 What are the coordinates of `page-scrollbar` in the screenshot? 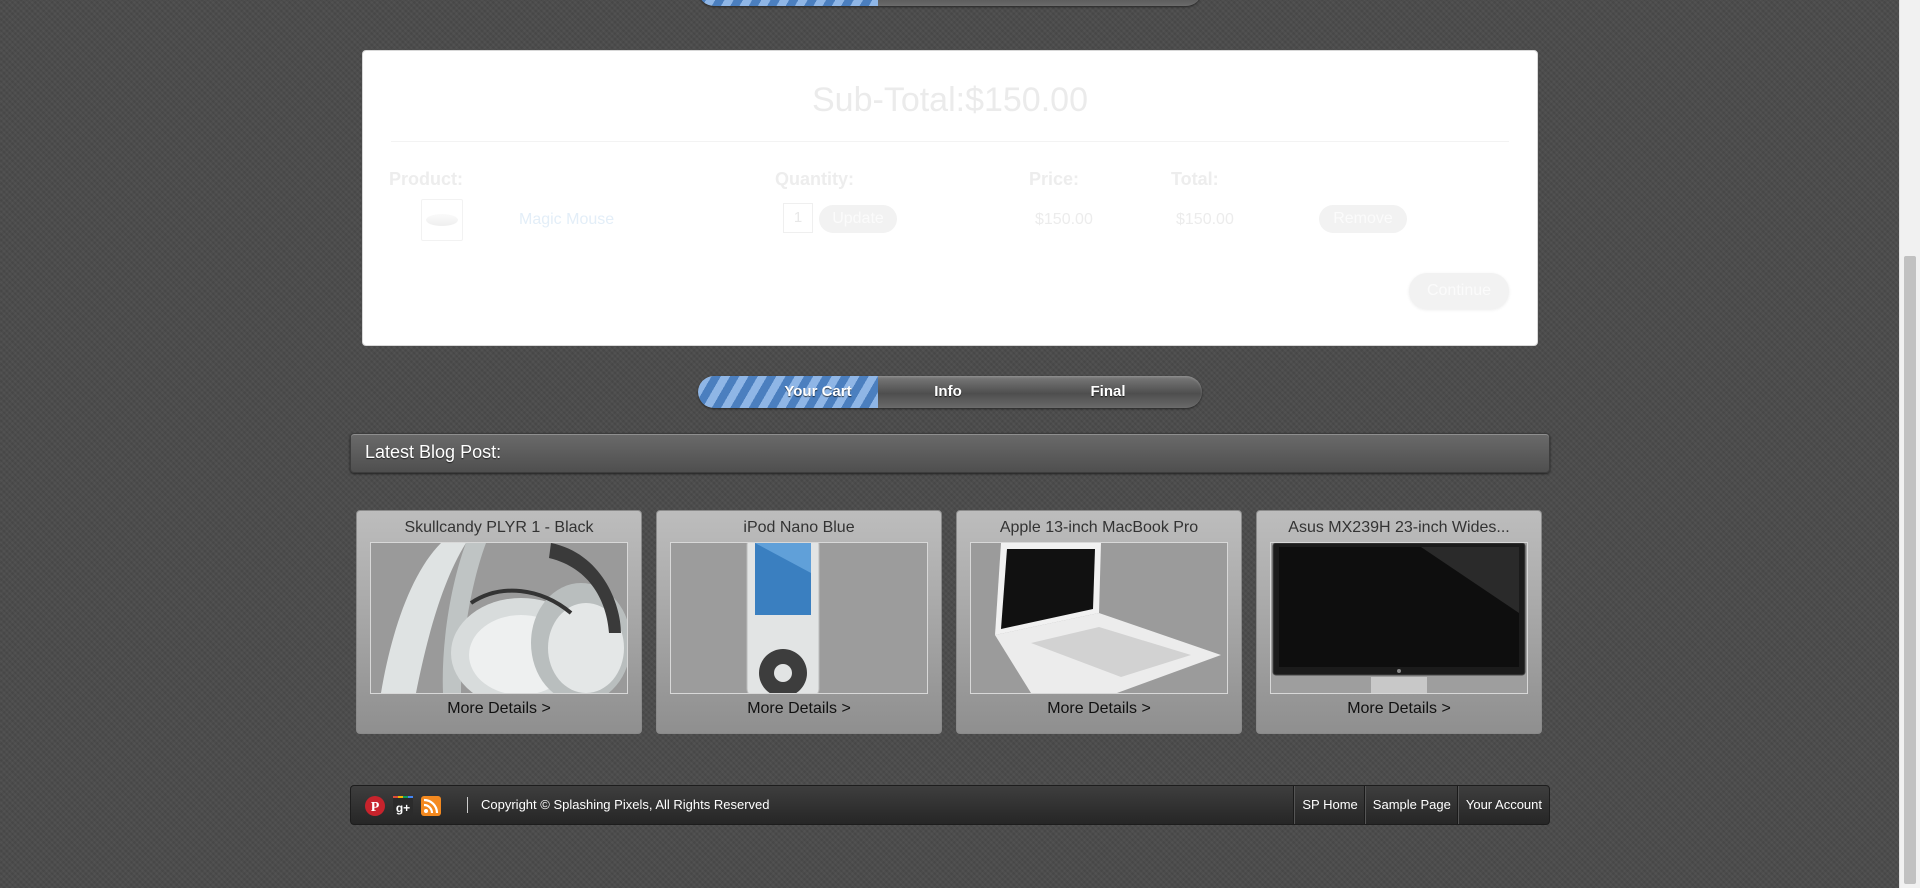 It's located at (1909, 444).